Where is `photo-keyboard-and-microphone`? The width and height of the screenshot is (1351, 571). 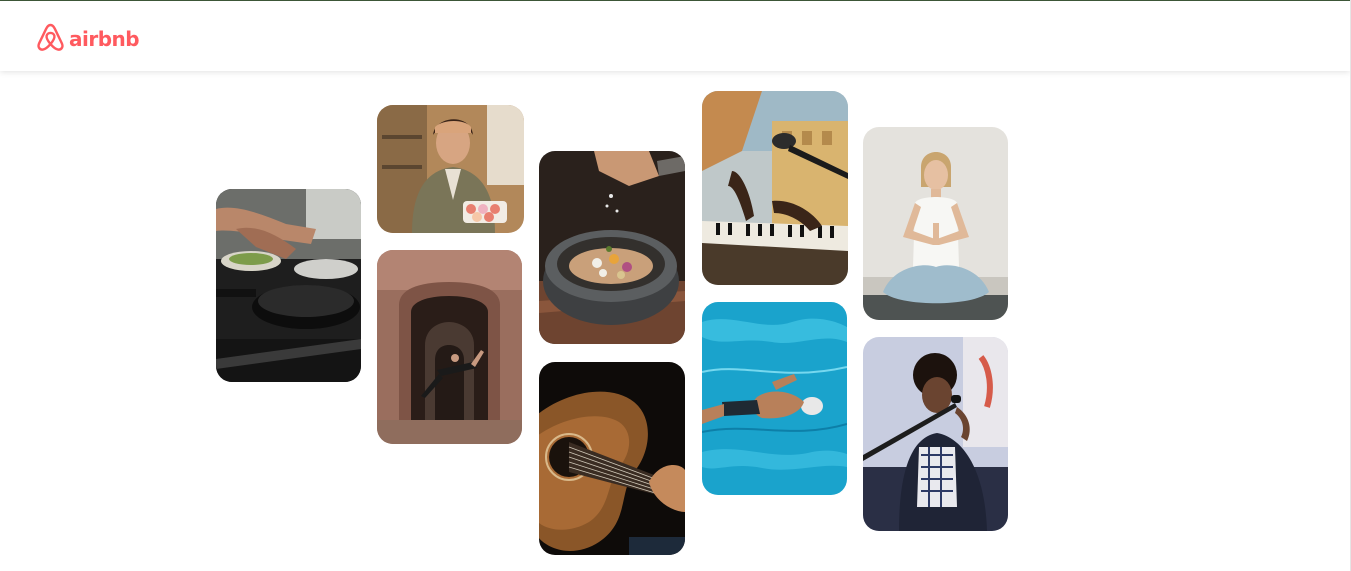 photo-keyboard-and-microphone is located at coordinates (775, 188).